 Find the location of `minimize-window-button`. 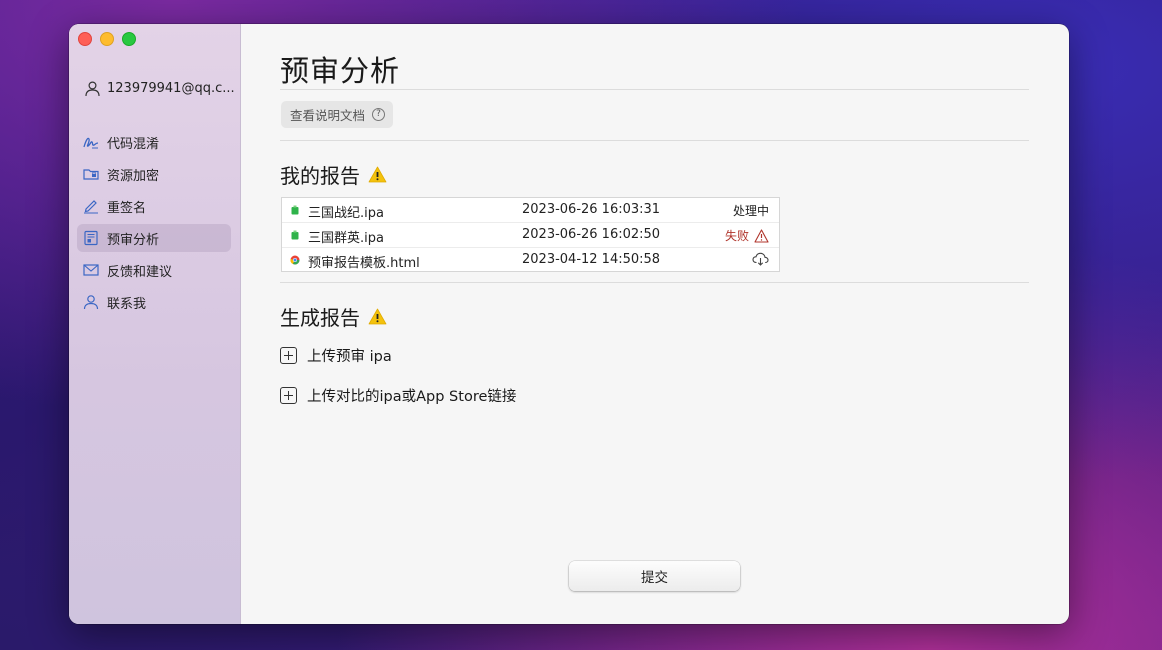

minimize-window-button is located at coordinates (107, 39).